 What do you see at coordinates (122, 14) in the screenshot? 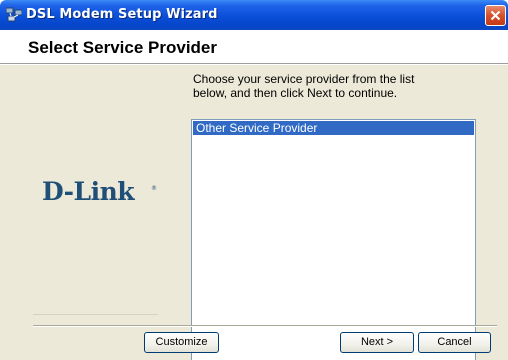
I see `window-title: DSL Modem Setup Wizard` at bounding box center [122, 14].